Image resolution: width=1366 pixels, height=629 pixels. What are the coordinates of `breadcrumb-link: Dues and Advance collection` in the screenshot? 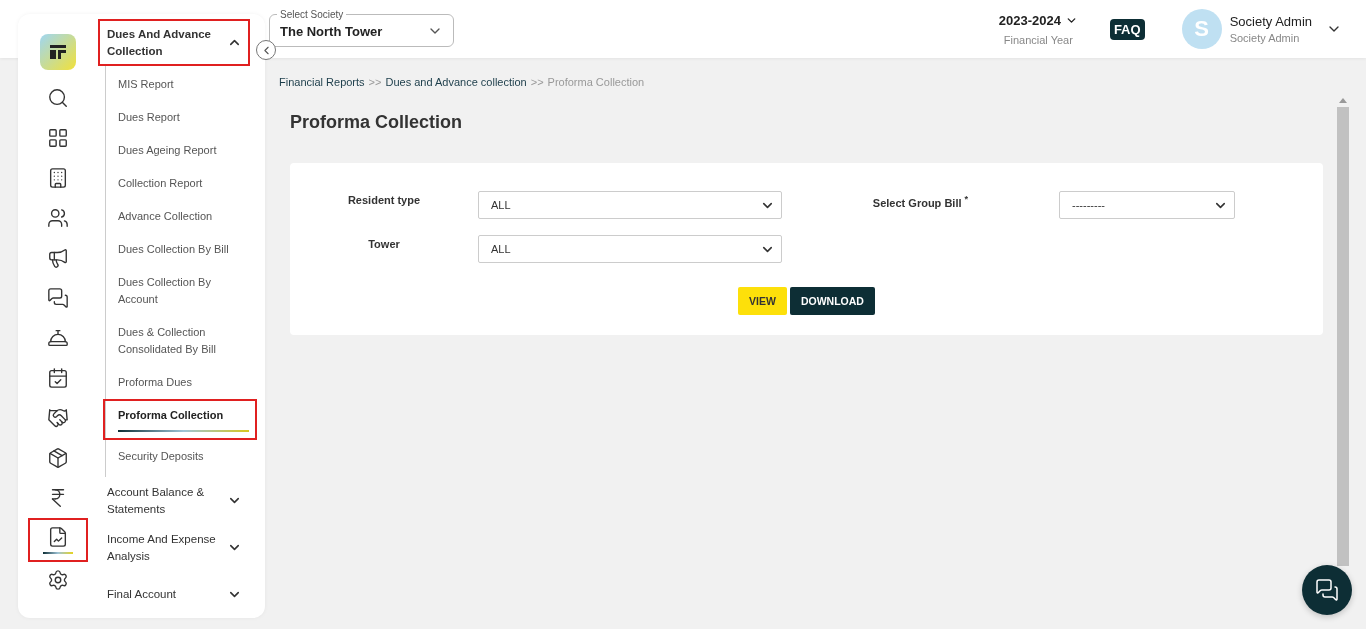 It's located at (456, 82).